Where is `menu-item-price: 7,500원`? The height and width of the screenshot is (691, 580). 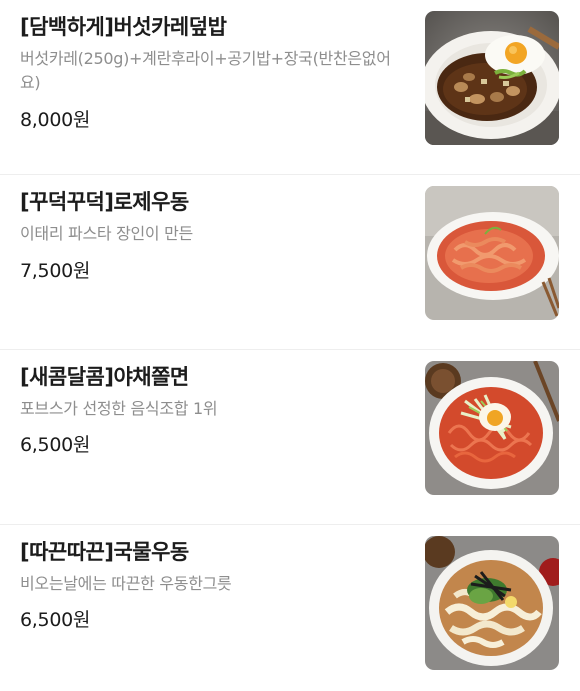 menu-item-price: 7,500원 is located at coordinates (55, 271).